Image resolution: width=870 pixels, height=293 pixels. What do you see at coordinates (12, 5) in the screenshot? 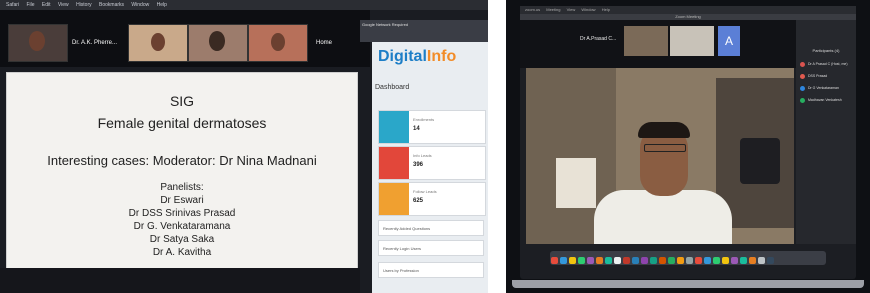
I see `menu-item: Safari` at bounding box center [12, 5].